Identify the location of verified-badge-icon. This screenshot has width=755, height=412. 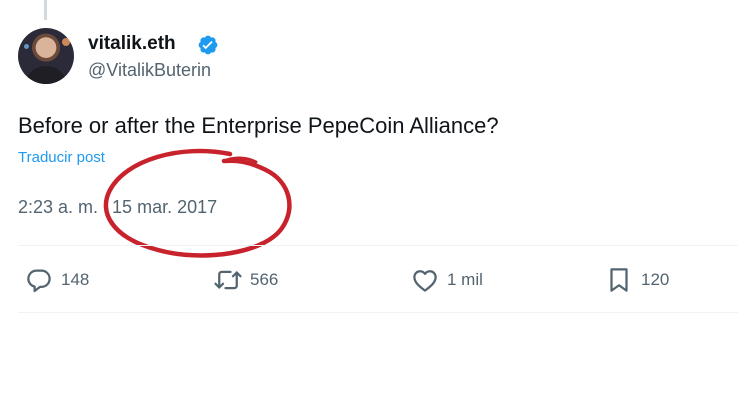
(208, 45).